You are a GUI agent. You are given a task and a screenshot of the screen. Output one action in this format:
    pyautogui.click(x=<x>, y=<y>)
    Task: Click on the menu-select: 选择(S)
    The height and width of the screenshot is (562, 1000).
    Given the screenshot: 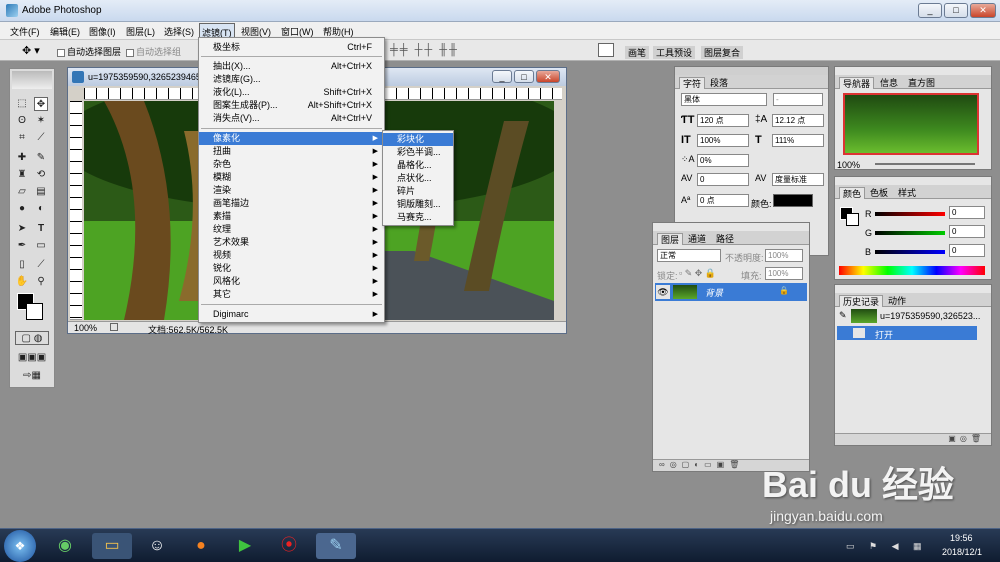 What is the action you would take?
    pyautogui.click(x=179, y=31)
    